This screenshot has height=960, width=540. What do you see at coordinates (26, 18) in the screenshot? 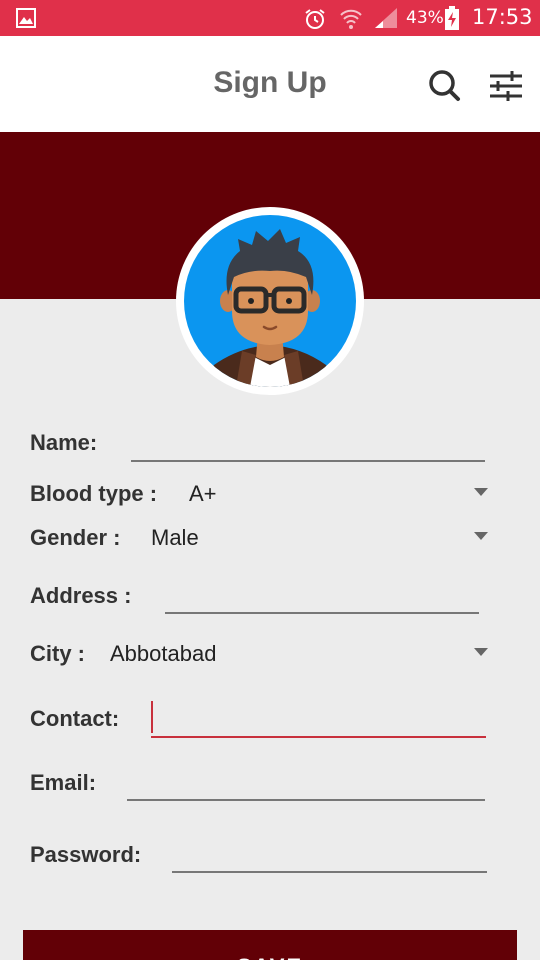
I see `gallery-icon` at bounding box center [26, 18].